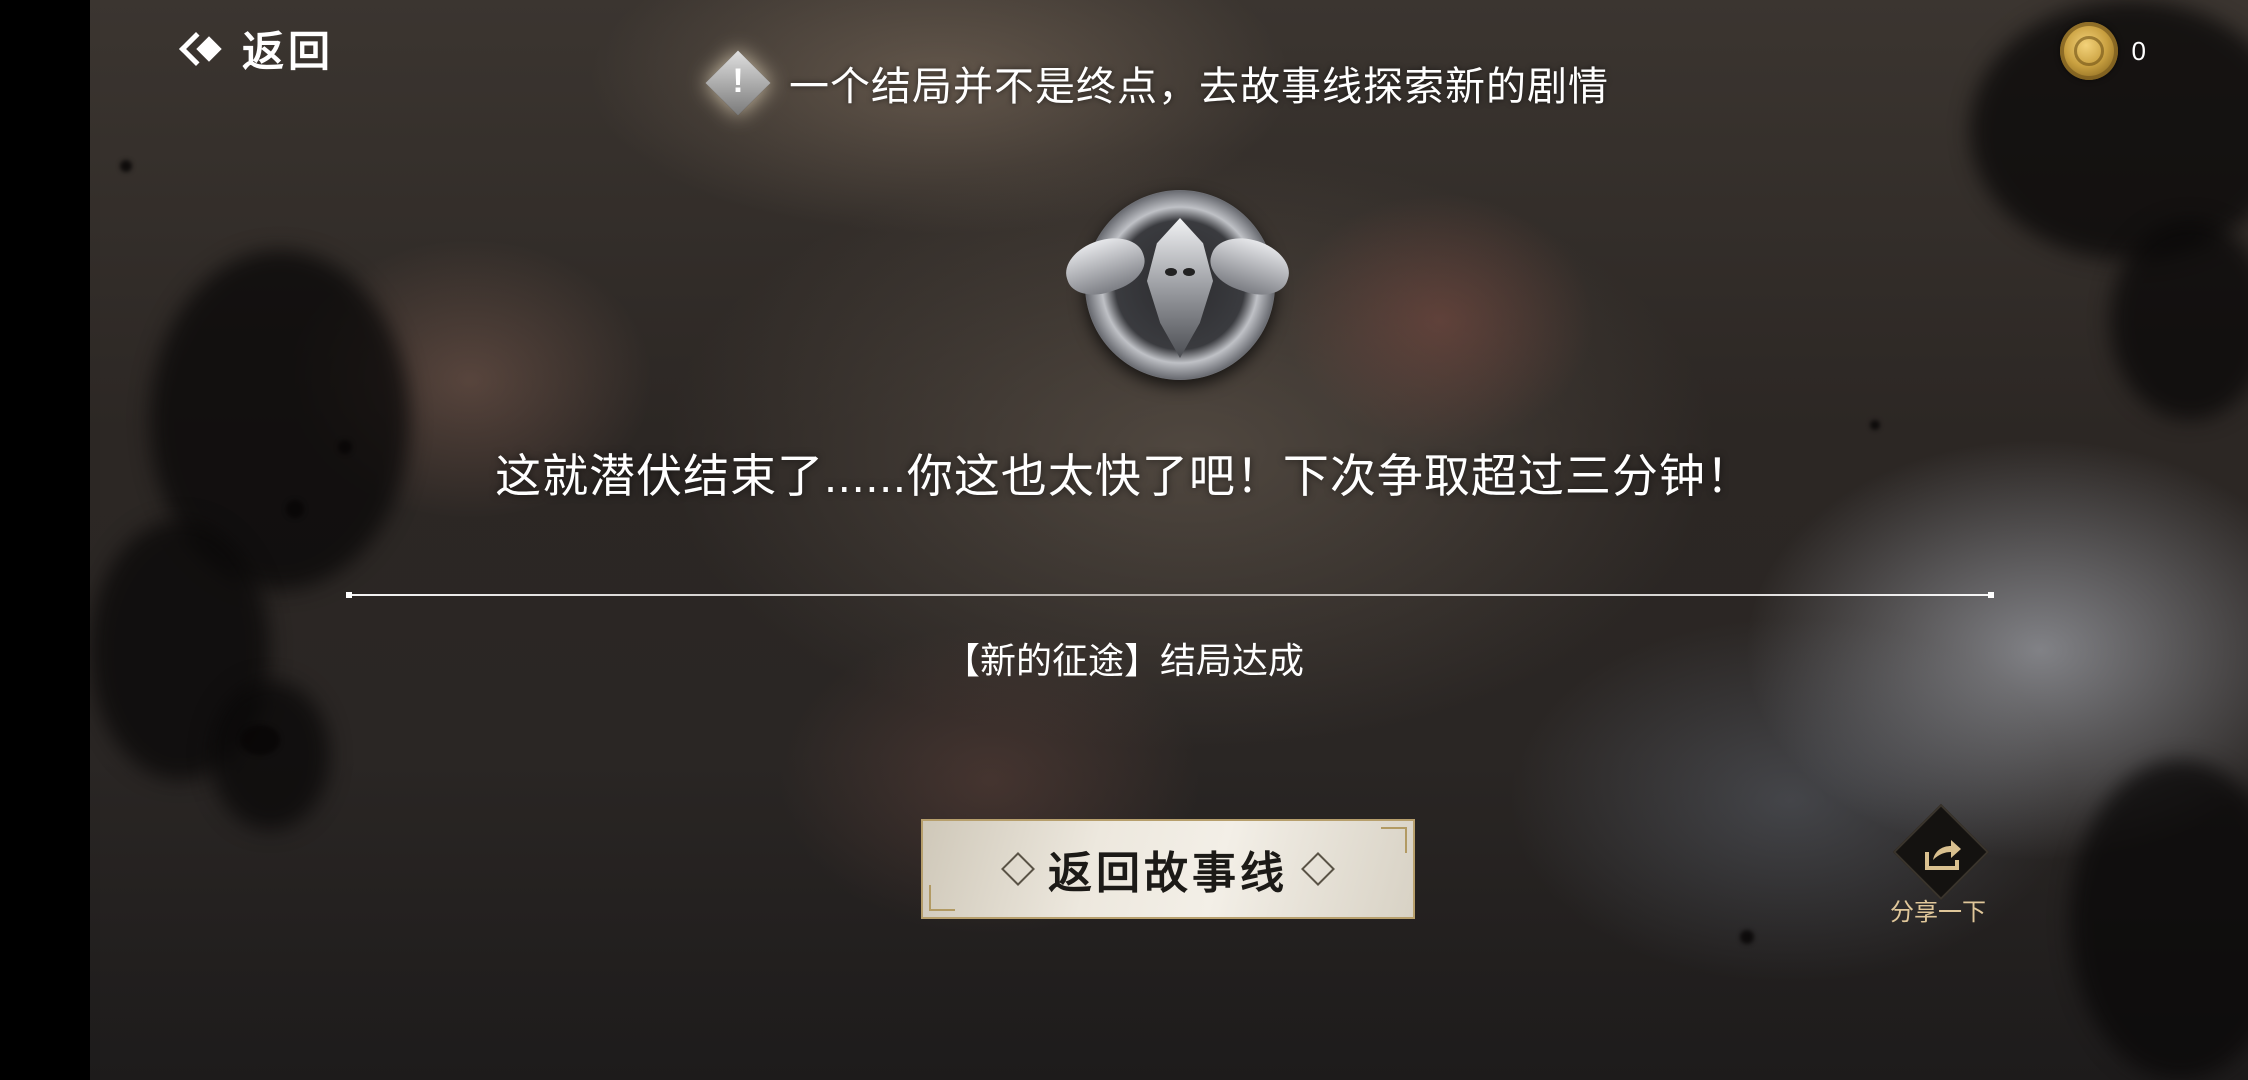 The height and width of the screenshot is (1080, 2248). What do you see at coordinates (1318, 869) in the screenshot?
I see `diamond-right-icon` at bounding box center [1318, 869].